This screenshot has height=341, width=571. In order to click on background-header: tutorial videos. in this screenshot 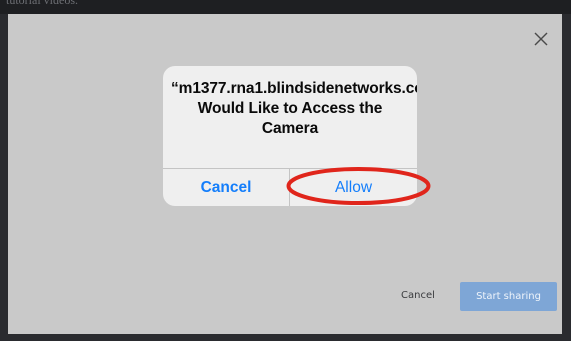, I will do `click(285, 7)`.